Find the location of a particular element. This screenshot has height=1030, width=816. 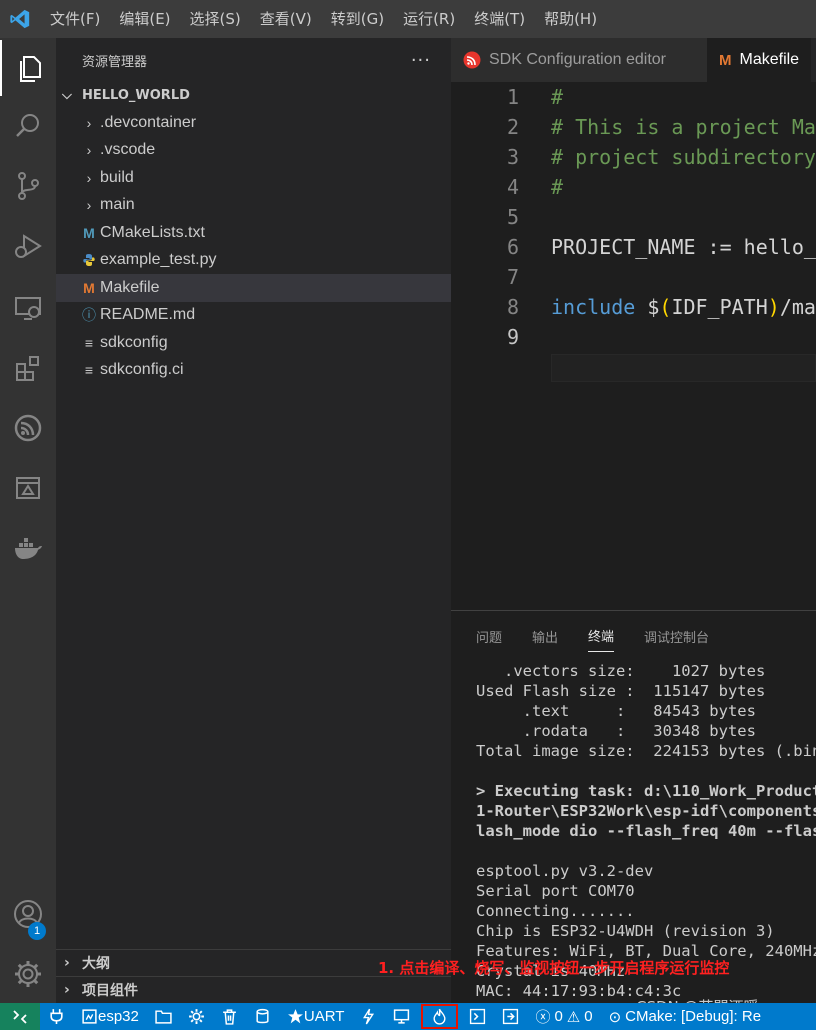

terminal-line: .text : 84543 bytes is located at coordinates (616, 711).